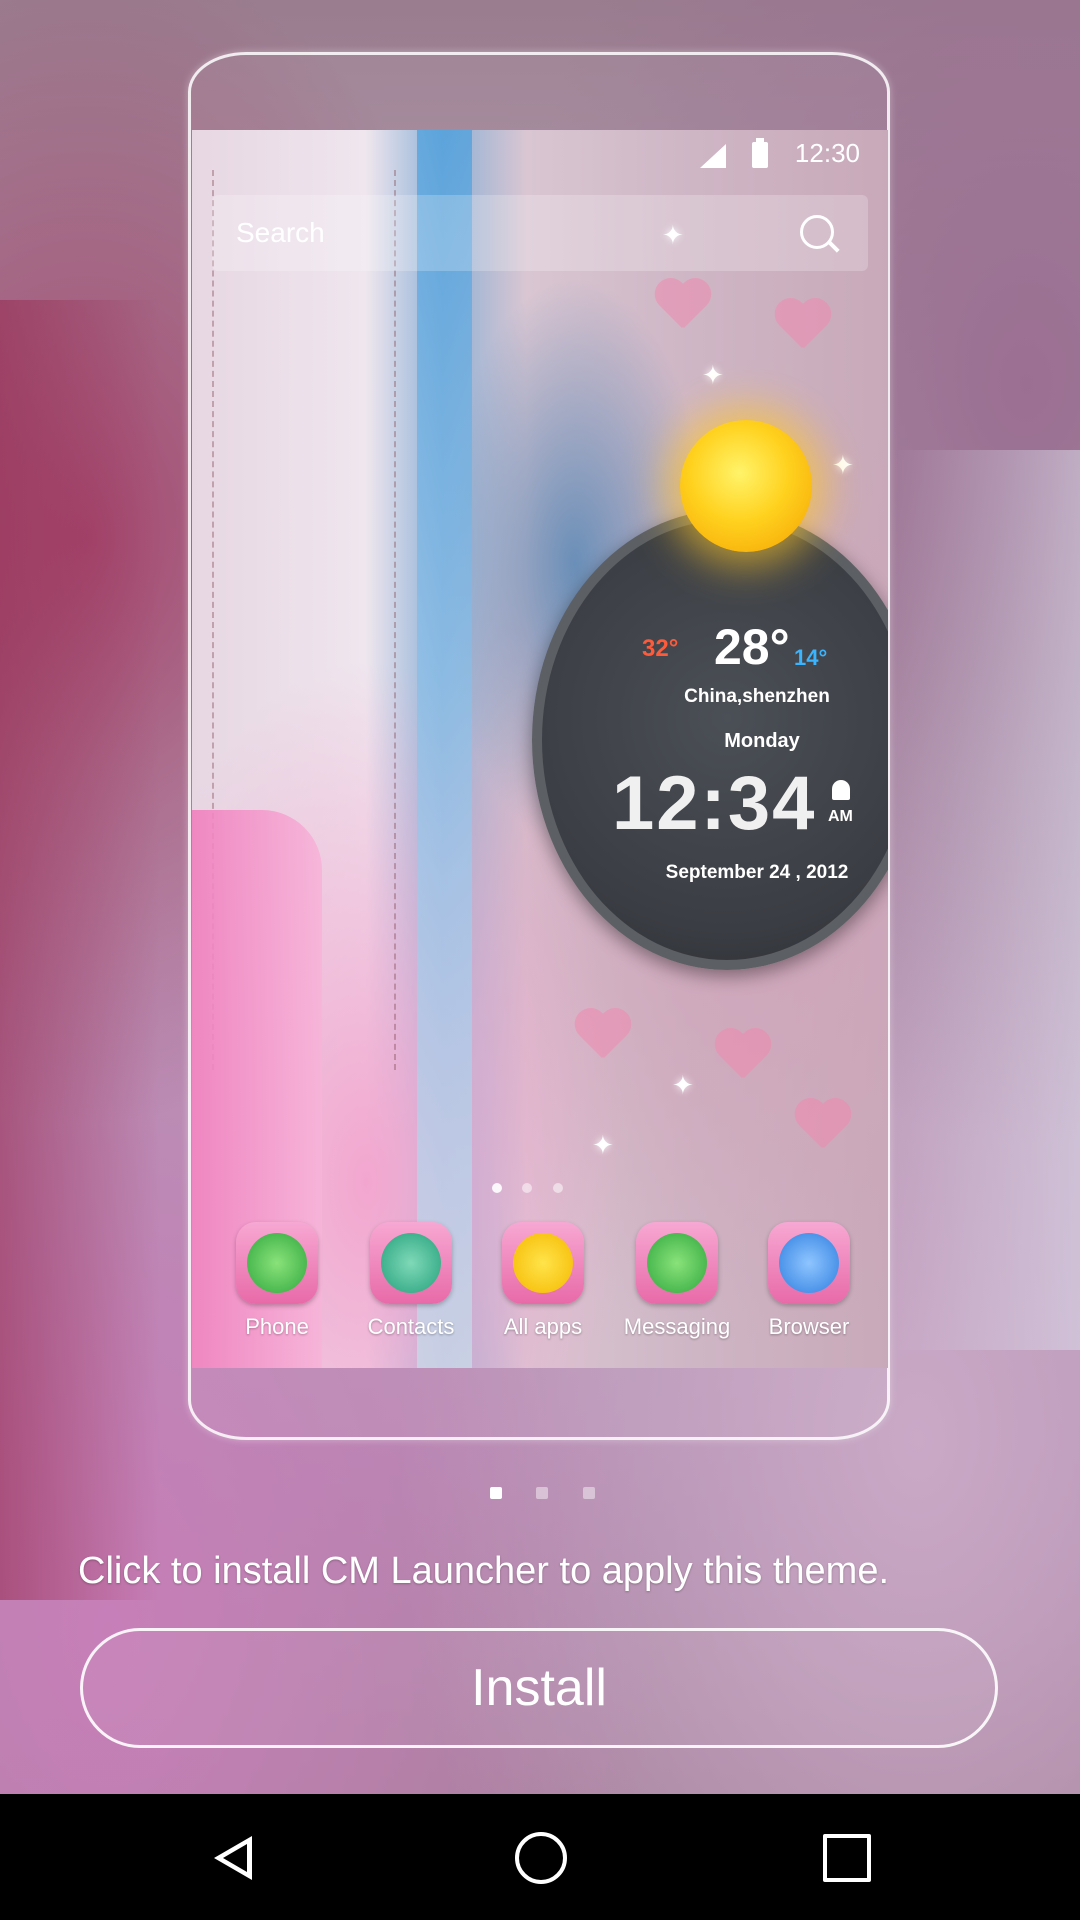 Image resolution: width=1080 pixels, height=1920 pixels. Describe the element at coordinates (540, 154) in the screenshot. I see `status-bar: 12:30` at that location.